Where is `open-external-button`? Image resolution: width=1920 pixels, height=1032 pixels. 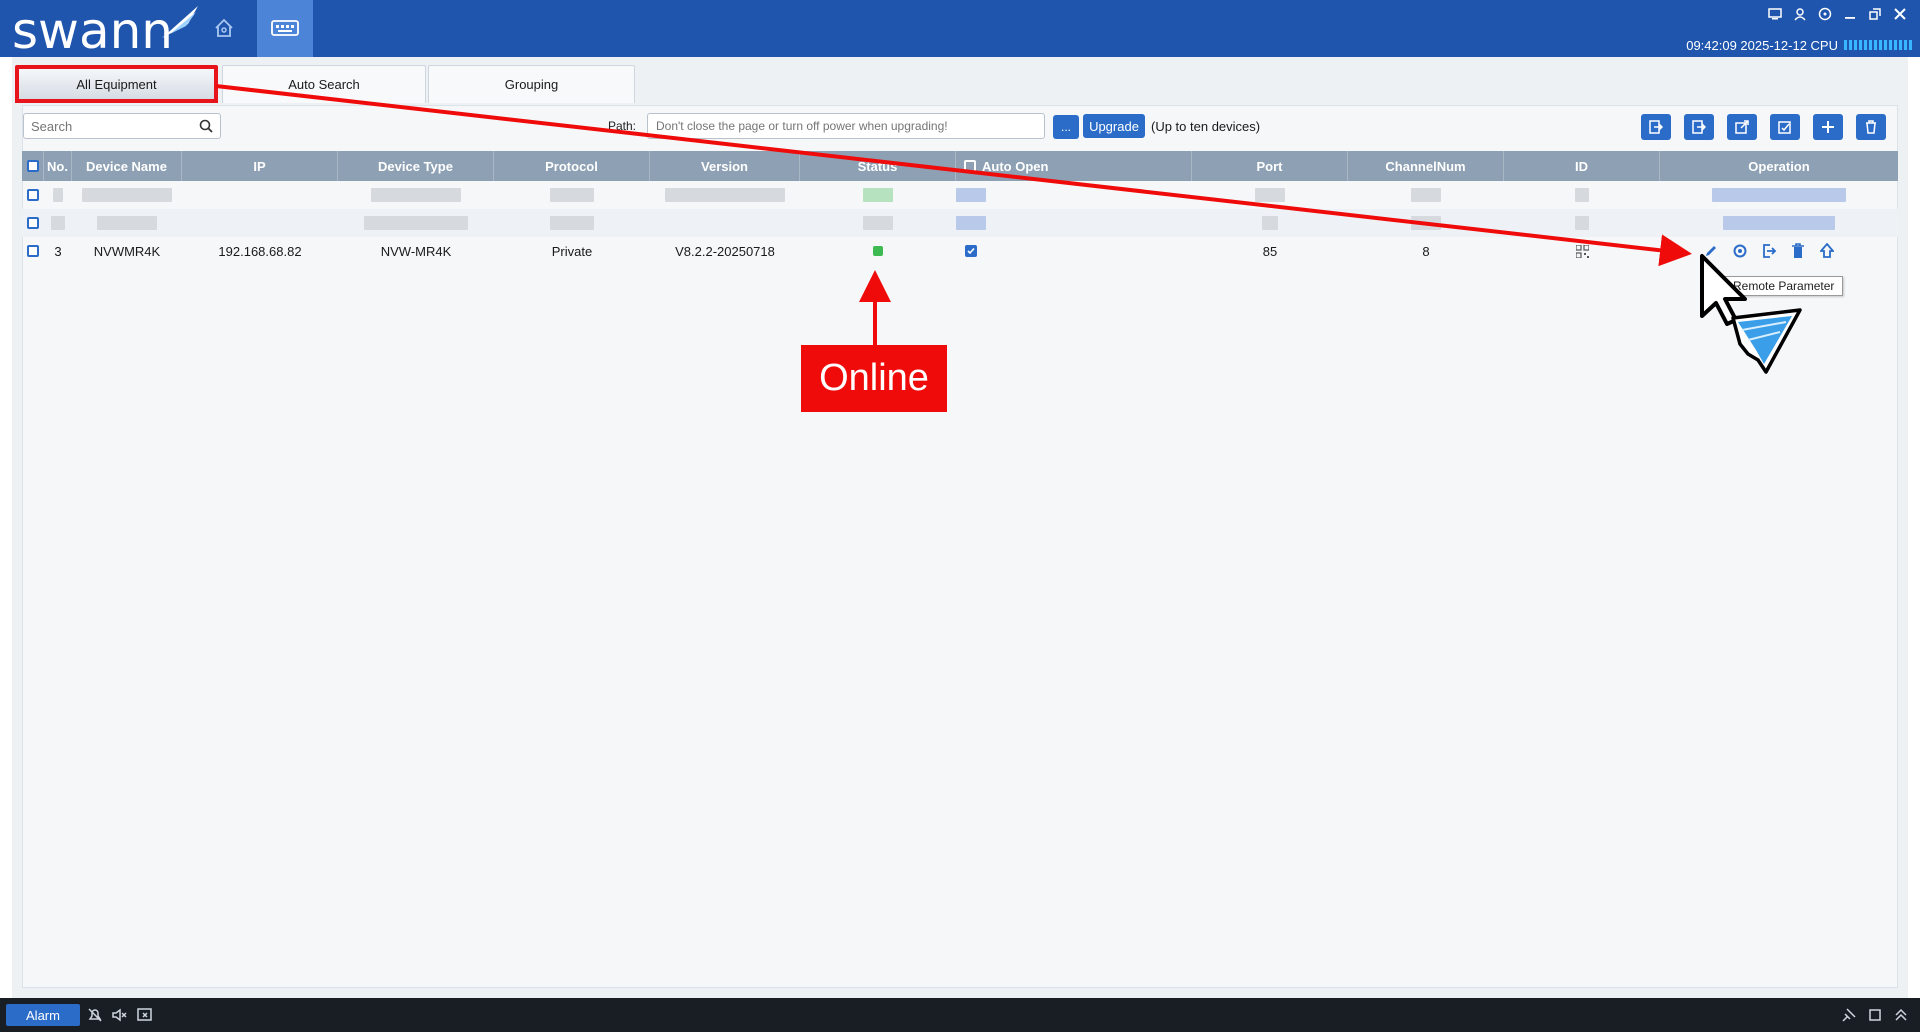 open-external-button is located at coordinates (1742, 127).